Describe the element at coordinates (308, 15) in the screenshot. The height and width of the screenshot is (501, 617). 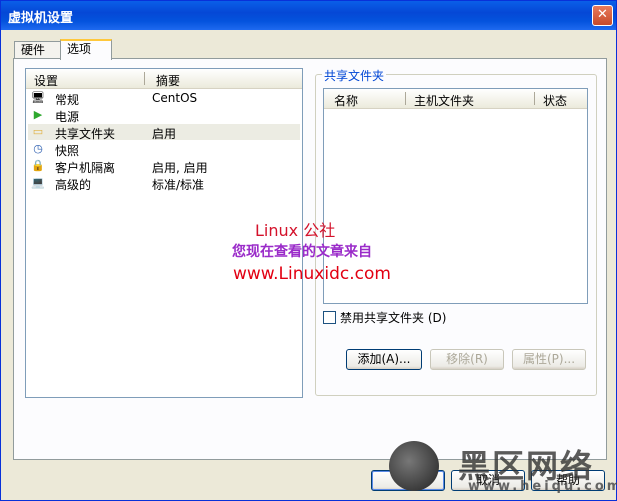
I see `title-bar: 虚拟机设置 ✕` at that location.